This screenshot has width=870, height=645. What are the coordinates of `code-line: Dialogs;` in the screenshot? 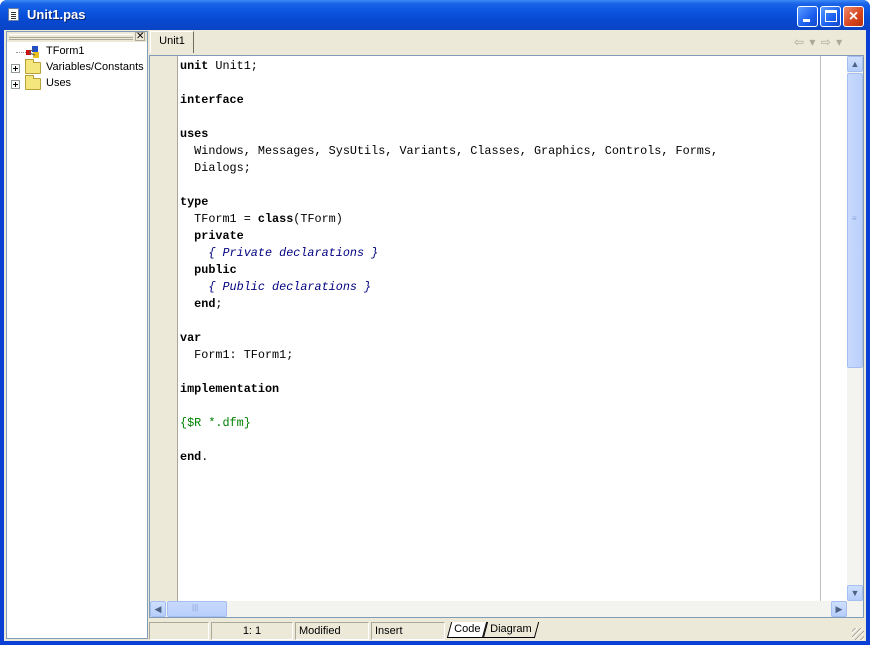 It's located at (500, 168).